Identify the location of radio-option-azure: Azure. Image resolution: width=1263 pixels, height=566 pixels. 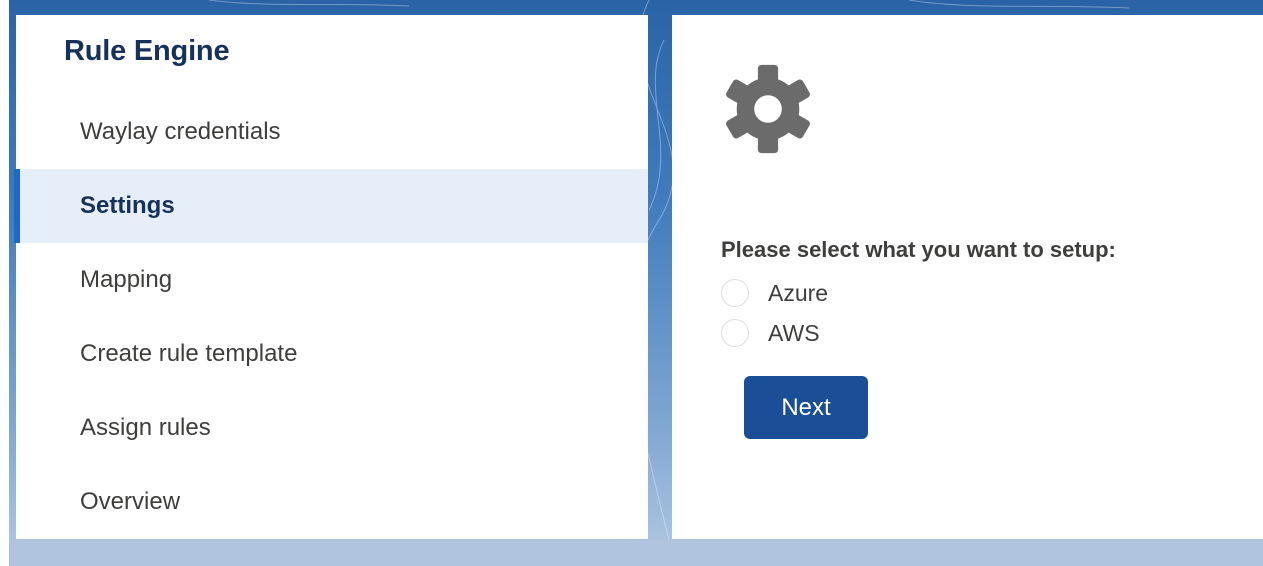
(774, 293).